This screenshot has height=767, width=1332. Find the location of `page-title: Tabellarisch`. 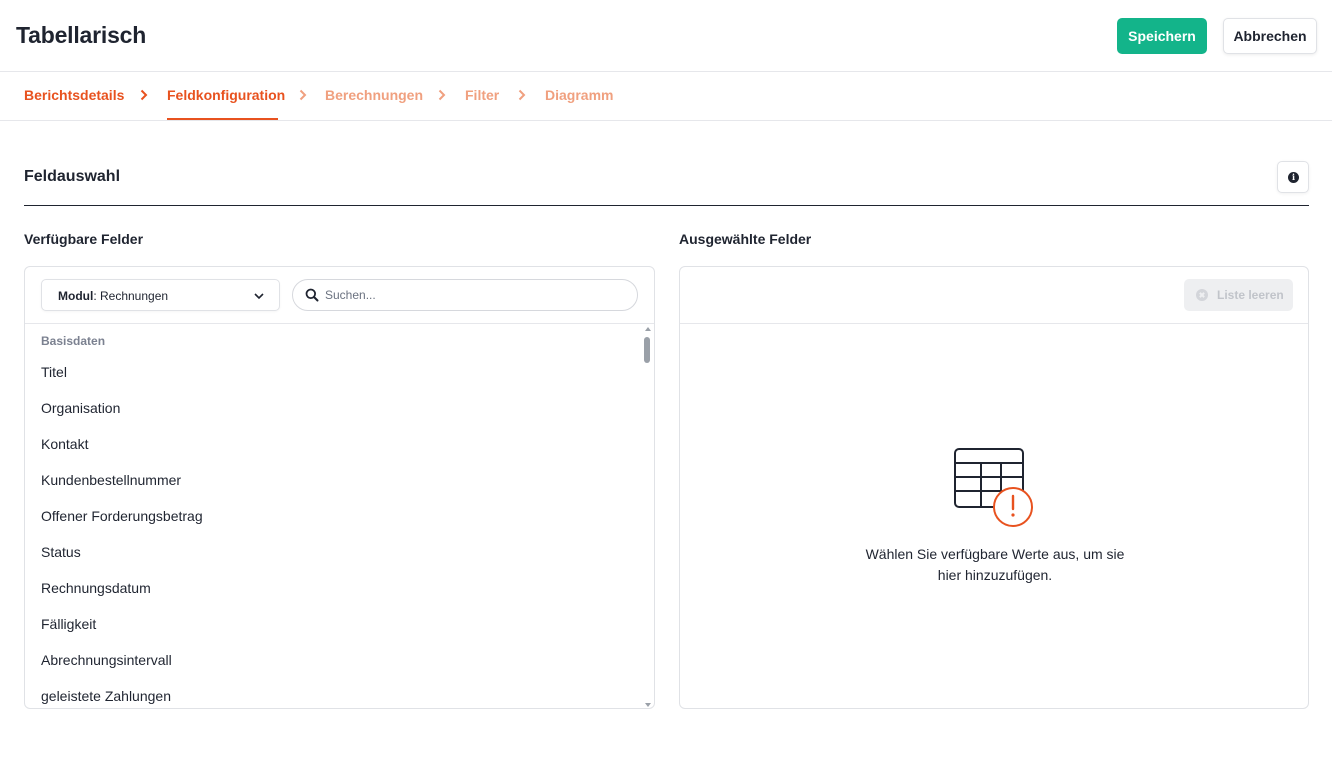

page-title: Tabellarisch is located at coordinates (81, 35).